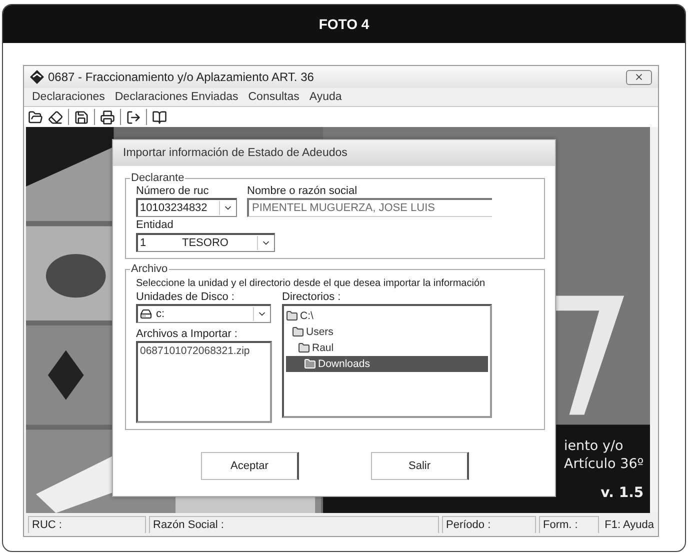 The width and height of the screenshot is (688, 558). What do you see at coordinates (173, 191) in the screenshot?
I see `field-label: Número de ruc` at bounding box center [173, 191].